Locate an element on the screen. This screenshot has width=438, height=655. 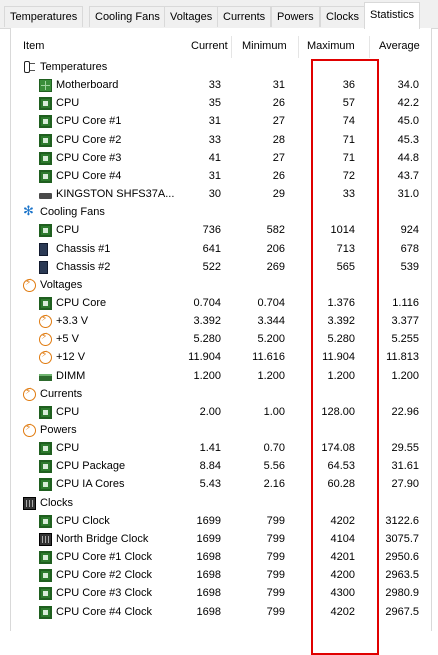
tab-powers: Powers is located at coordinates (295, 16).